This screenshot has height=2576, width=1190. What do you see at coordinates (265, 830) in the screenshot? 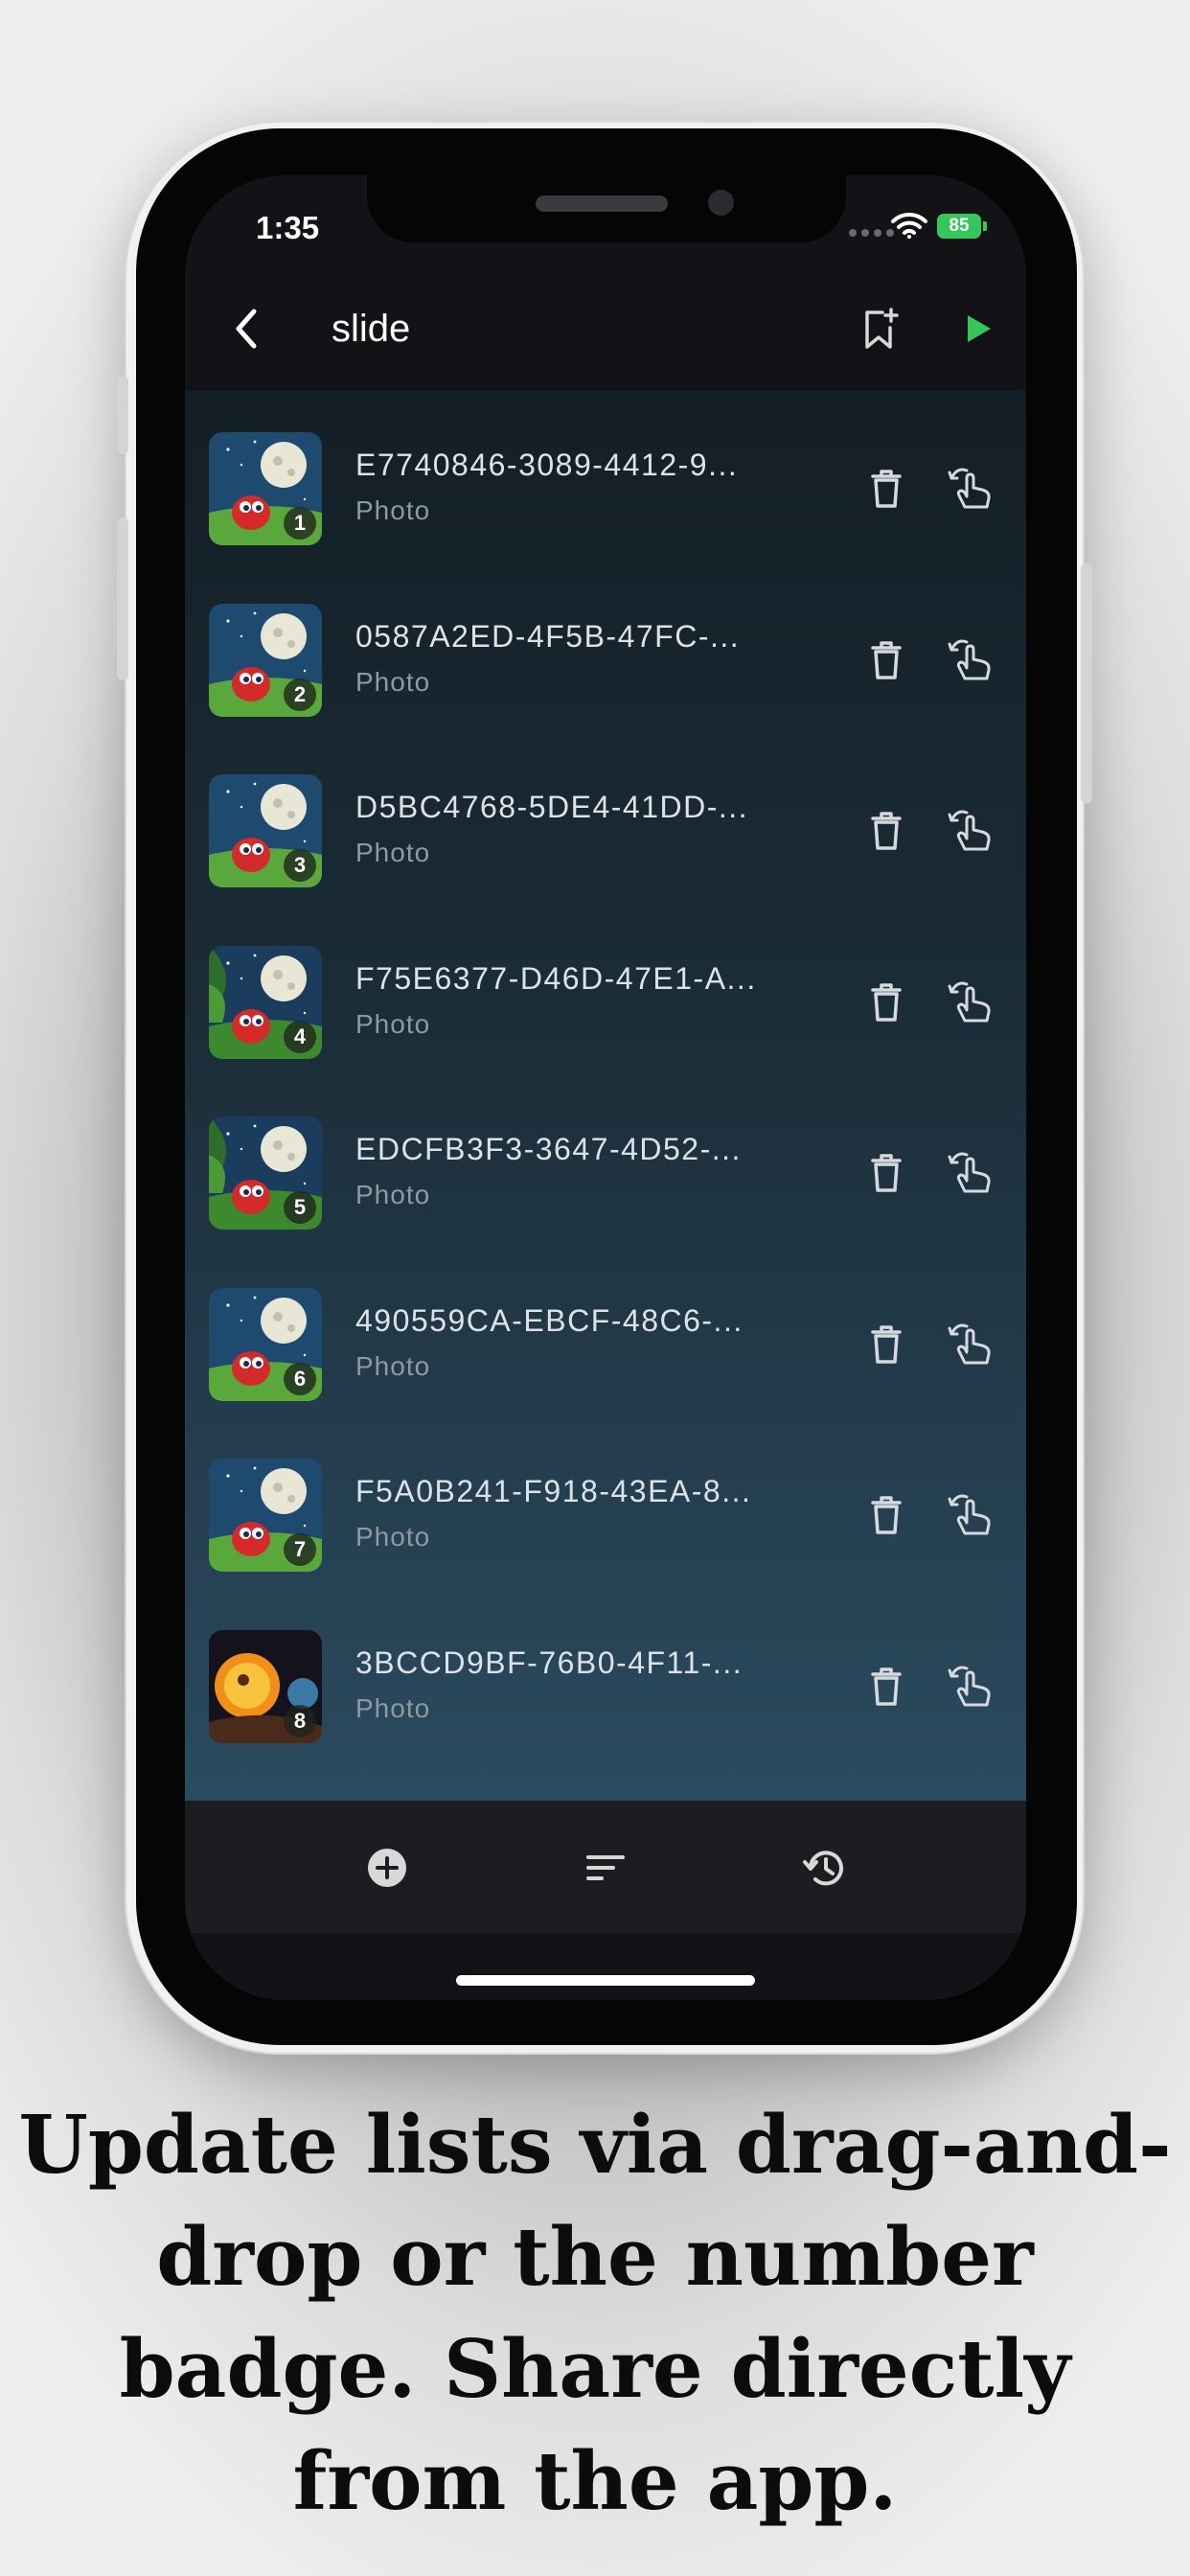
I see `photo-thumbnail: 3` at bounding box center [265, 830].